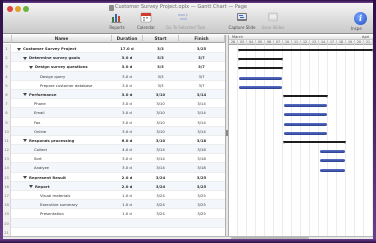 This screenshot has width=376, height=243. What do you see at coordinates (186, 22) in the screenshot?
I see `go-to-selected-task-button: Go To Selected Task` at bounding box center [186, 22].